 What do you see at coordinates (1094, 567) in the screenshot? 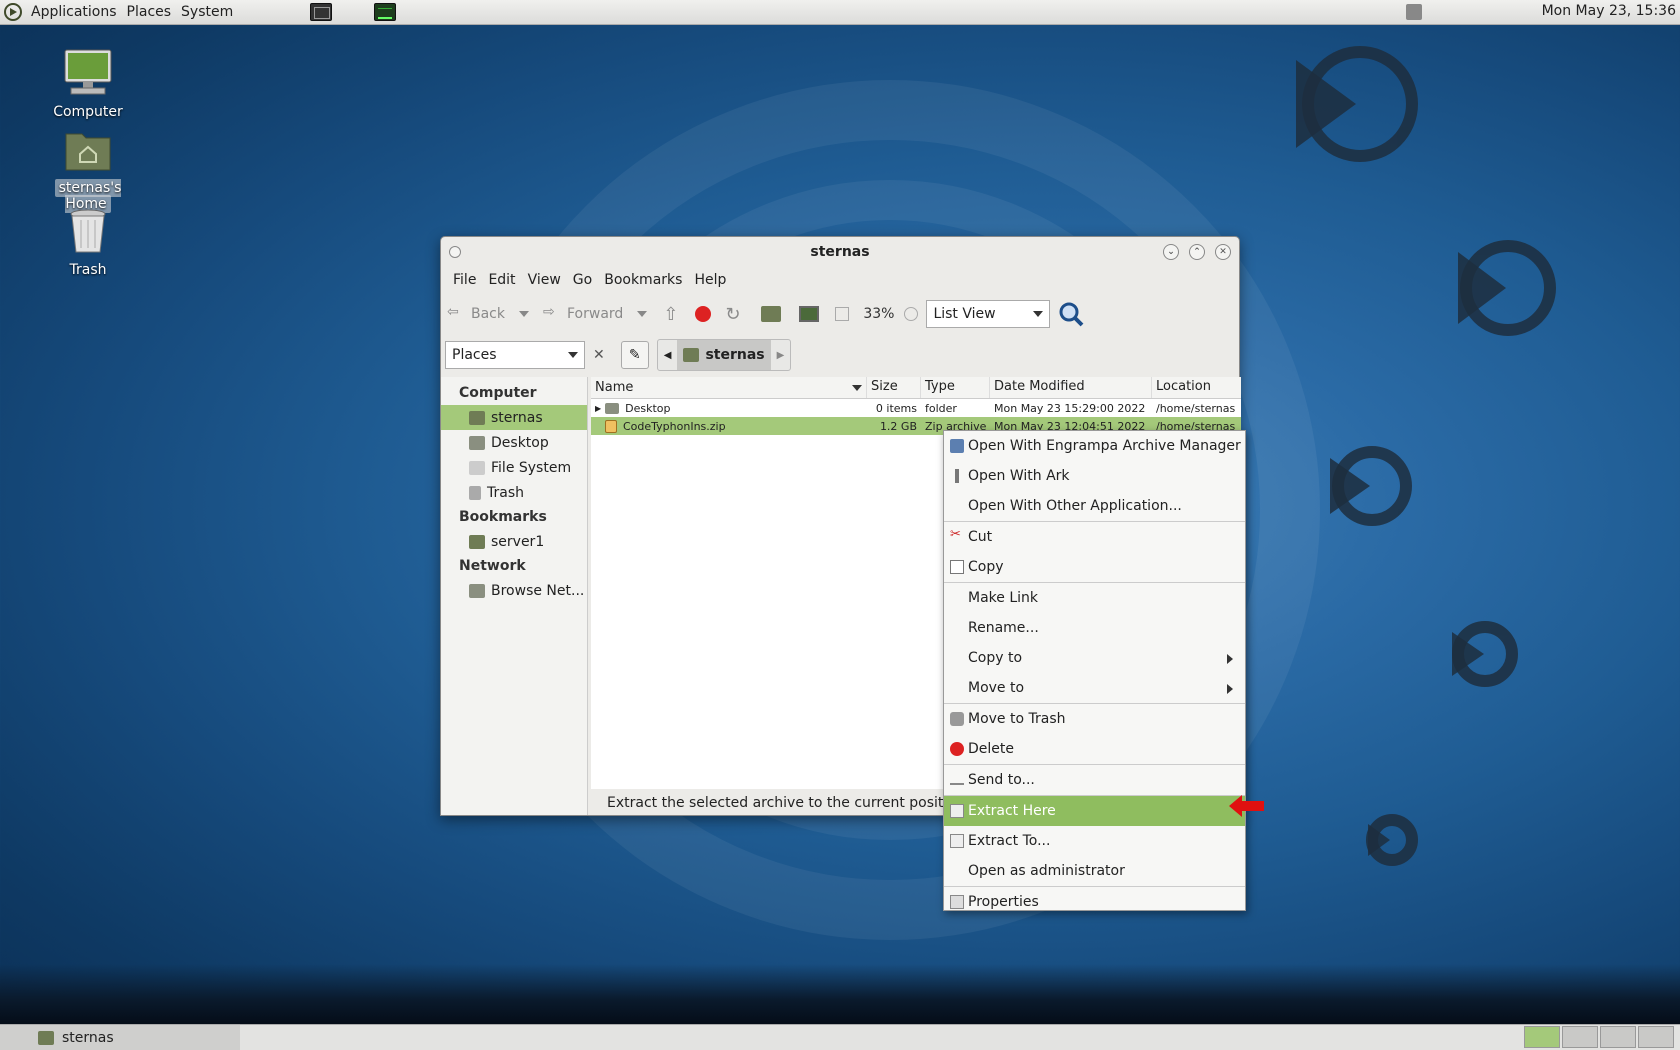
I see `menu-item-copy: Copy` at bounding box center [1094, 567].